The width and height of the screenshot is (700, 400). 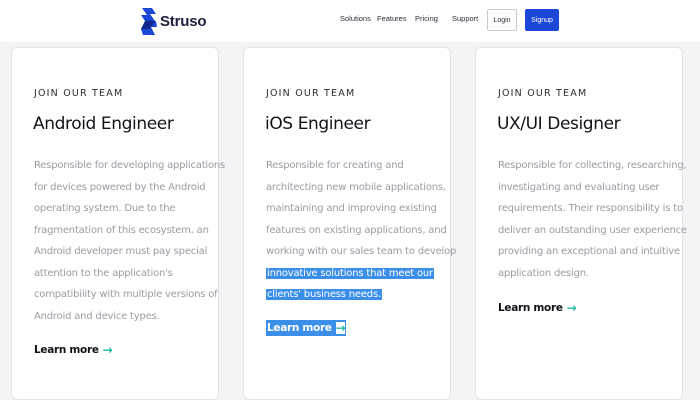 What do you see at coordinates (130, 165) in the screenshot?
I see `description-line: Responsible for developing applications` at bounding box center [130, 165].